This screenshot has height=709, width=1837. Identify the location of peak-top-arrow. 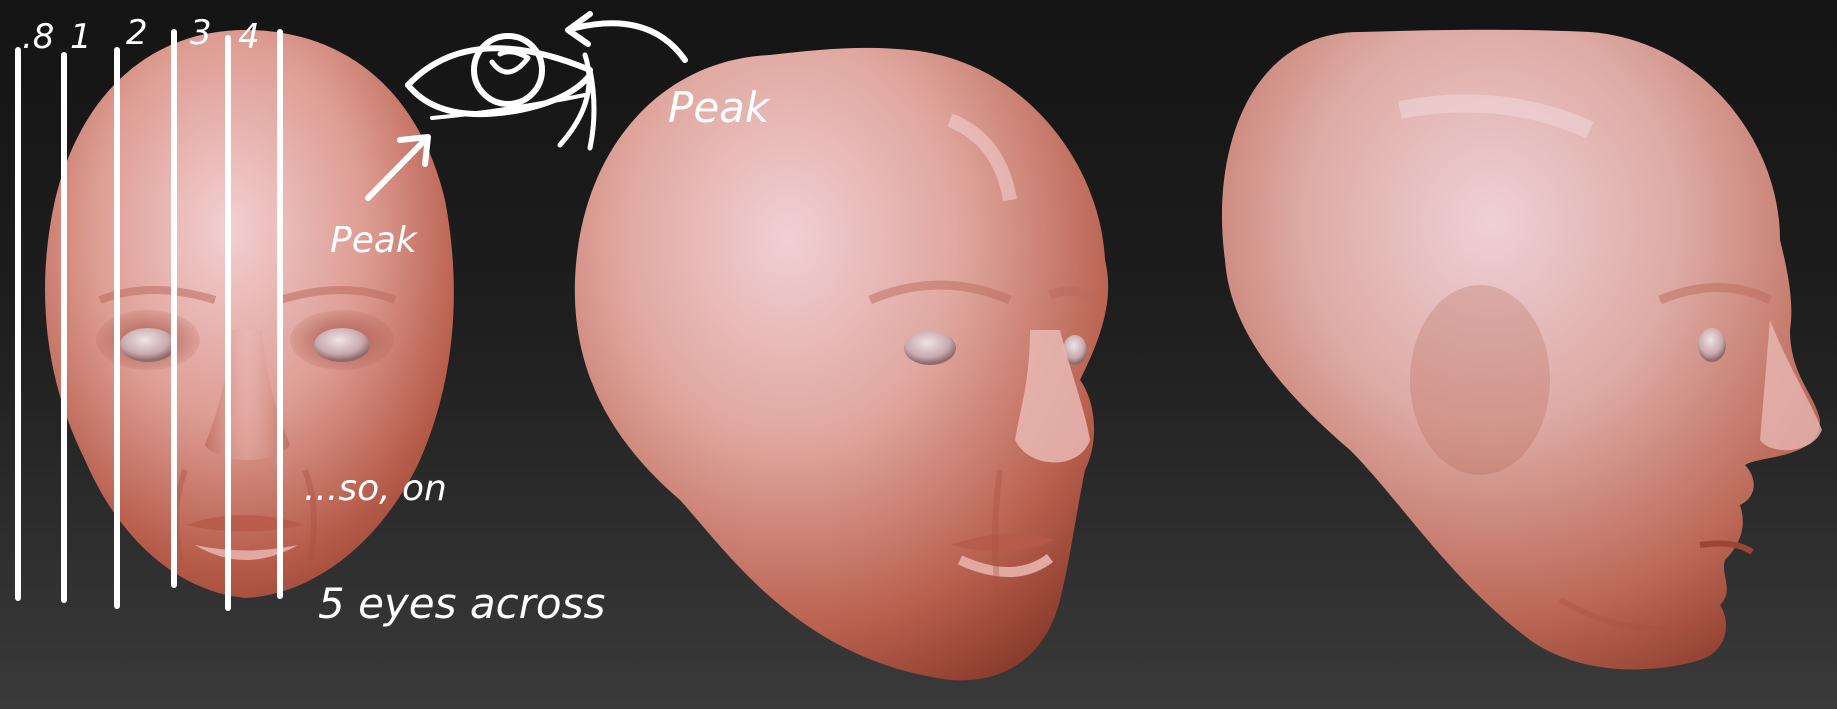
(630, 41).